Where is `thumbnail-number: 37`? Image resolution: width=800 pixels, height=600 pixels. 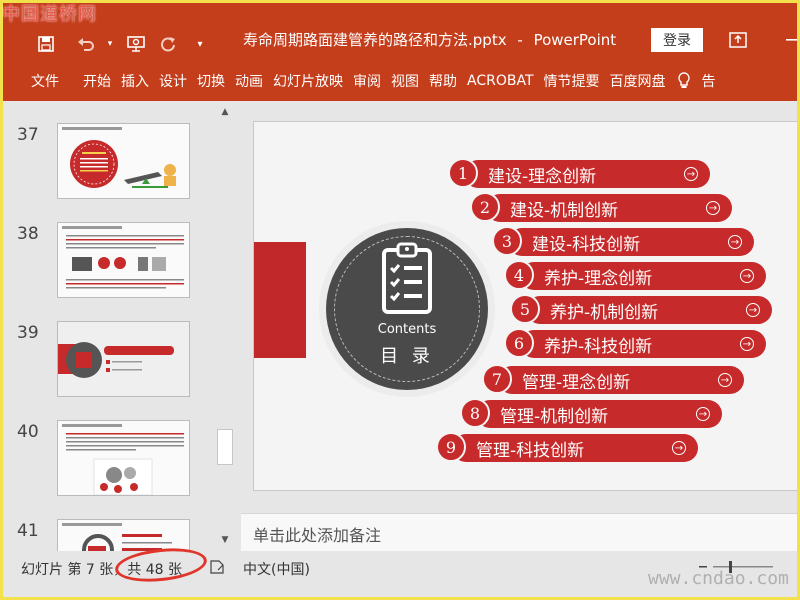 thumbnail-number: 37 is located at coordinates (28, 135).